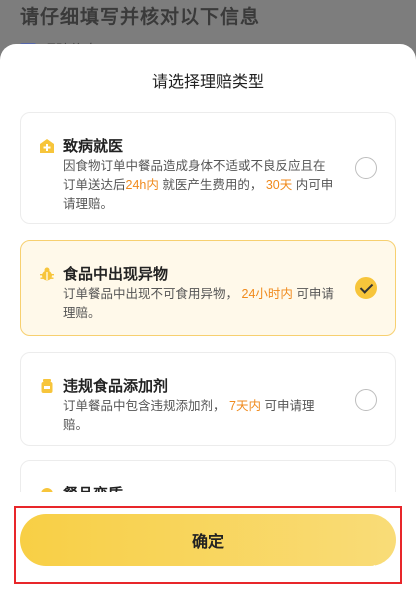 The width and height of the screenshot is (416, 600). I want to click on sheet-title: 请选择理赔类型, so click(207, 82).